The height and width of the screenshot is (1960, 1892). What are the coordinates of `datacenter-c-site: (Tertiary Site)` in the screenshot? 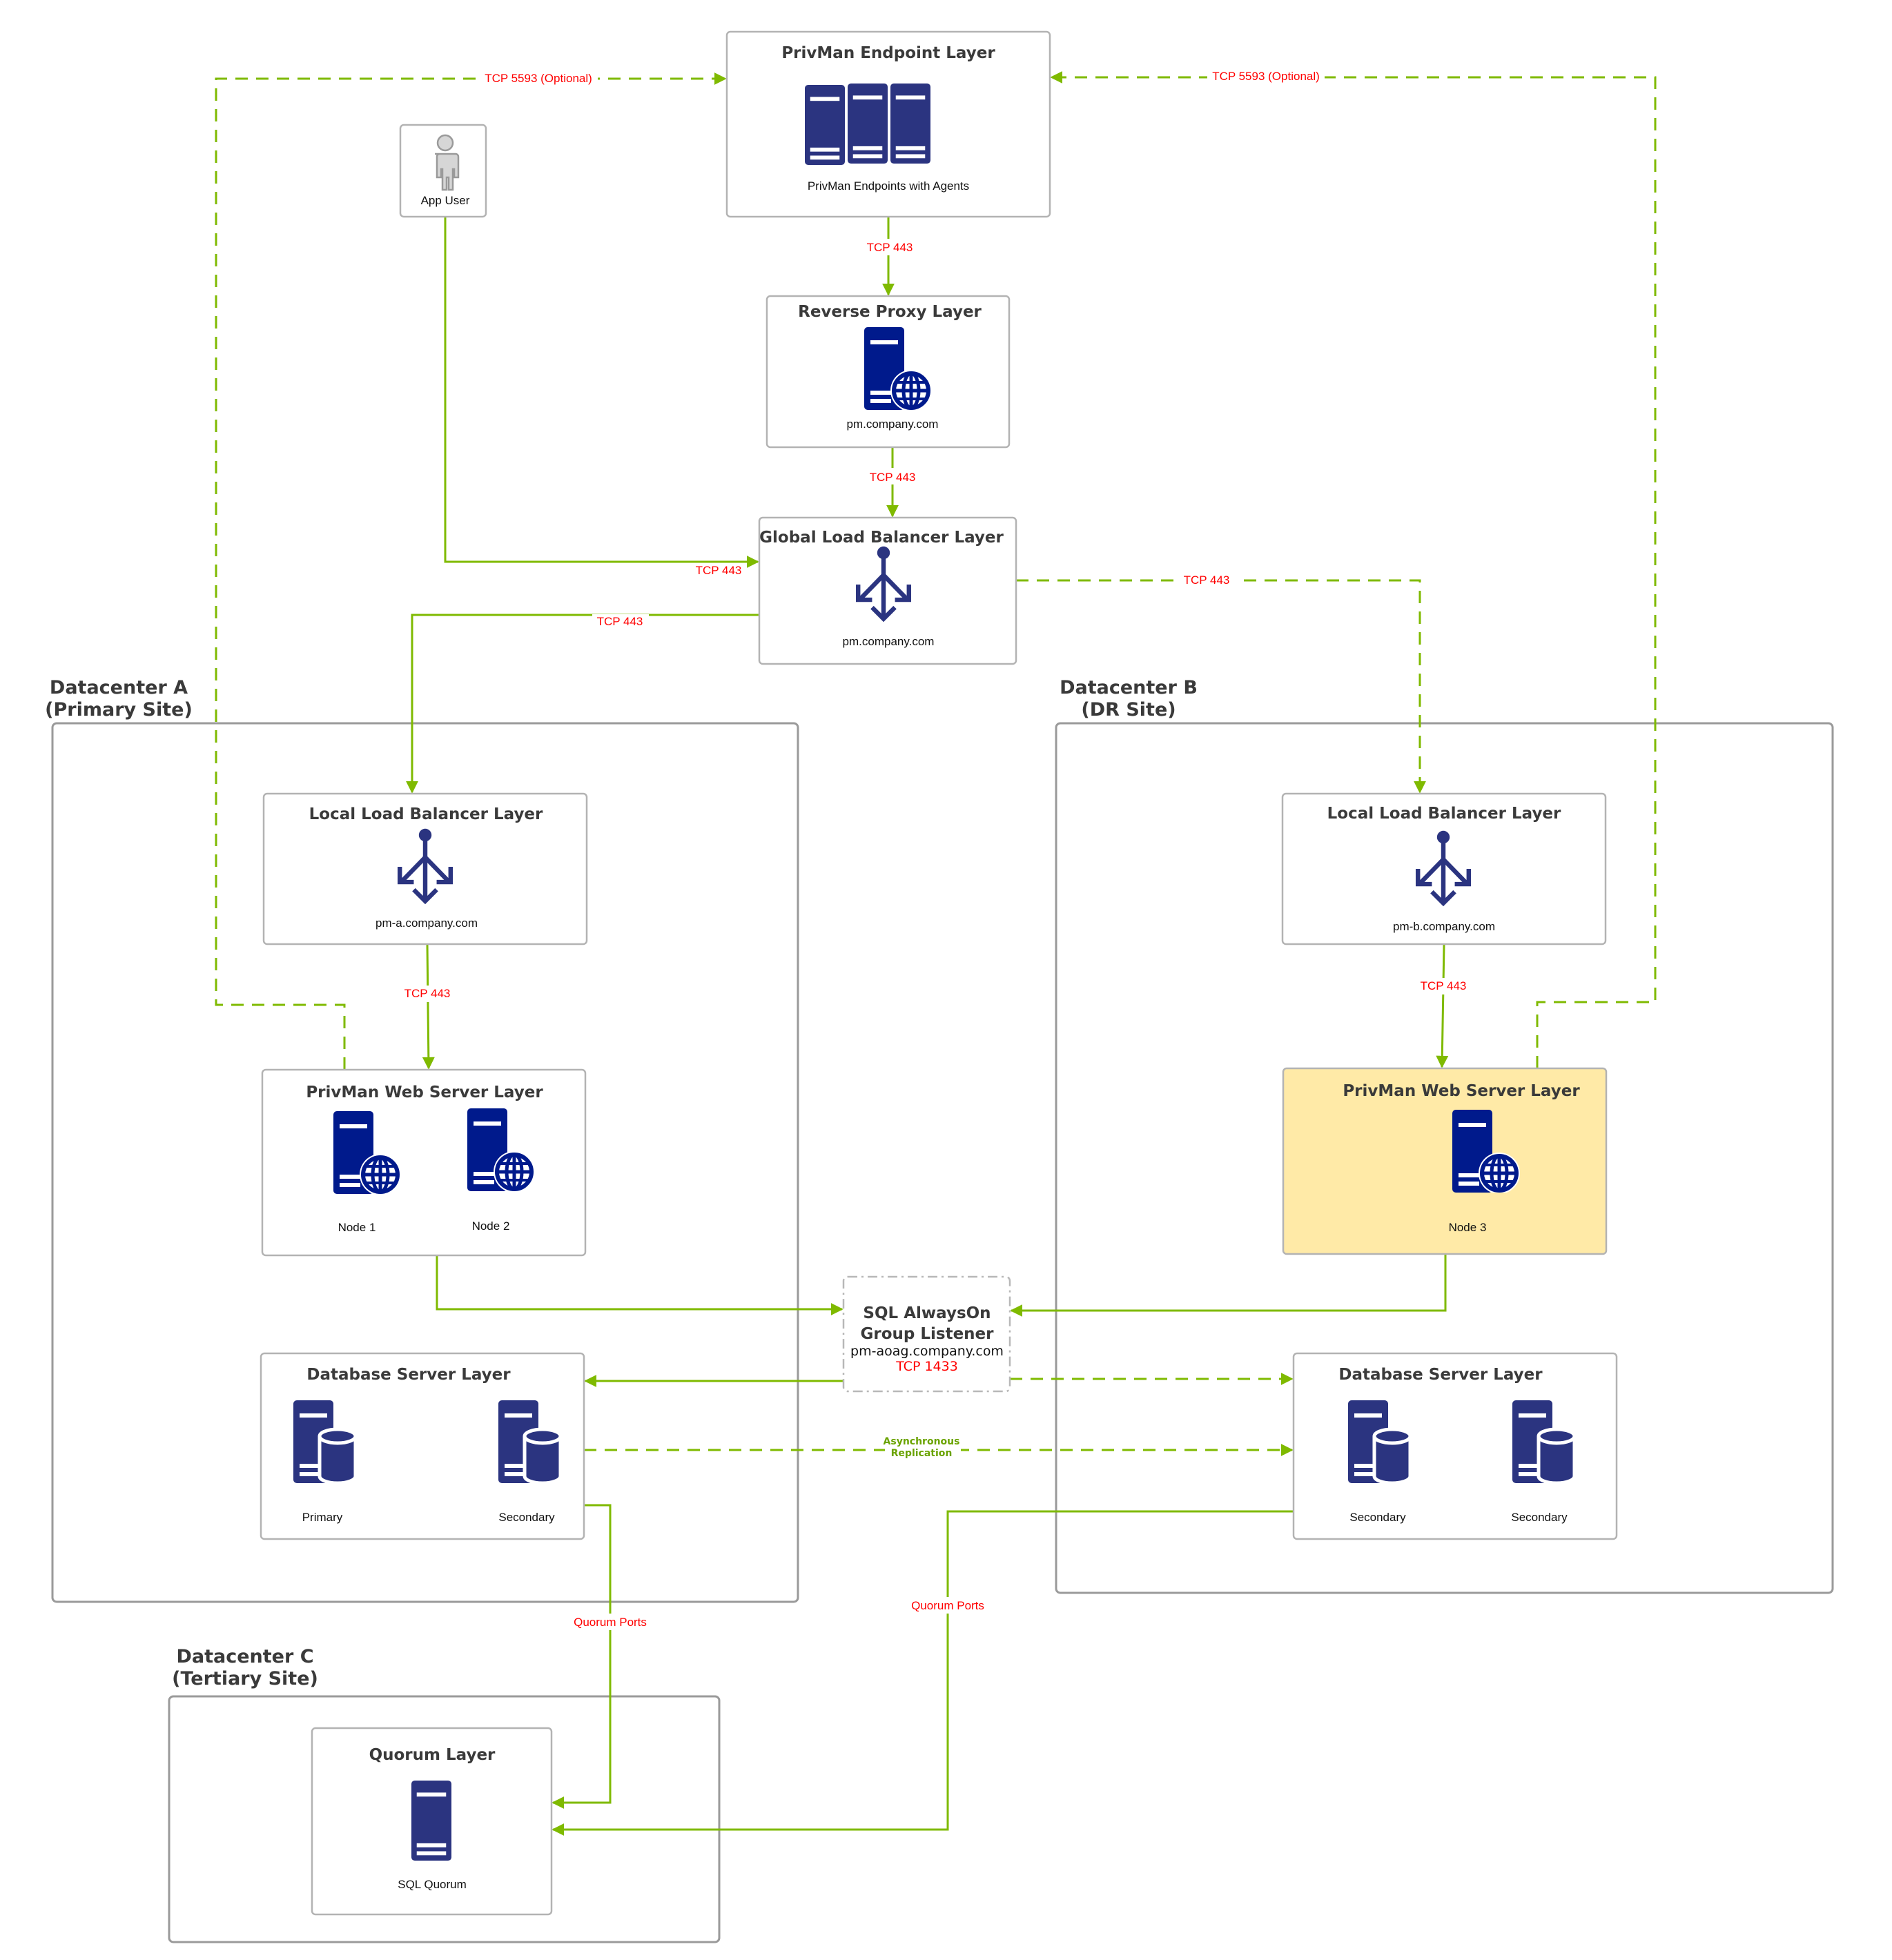 It's located at (245, 1679).